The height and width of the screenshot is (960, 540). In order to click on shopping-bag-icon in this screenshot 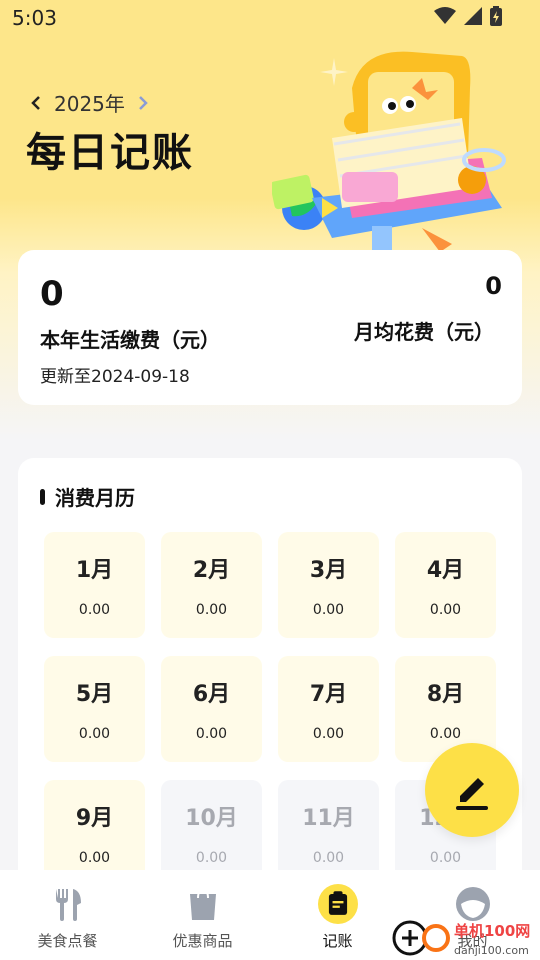, I will do `click(203, 904)`.